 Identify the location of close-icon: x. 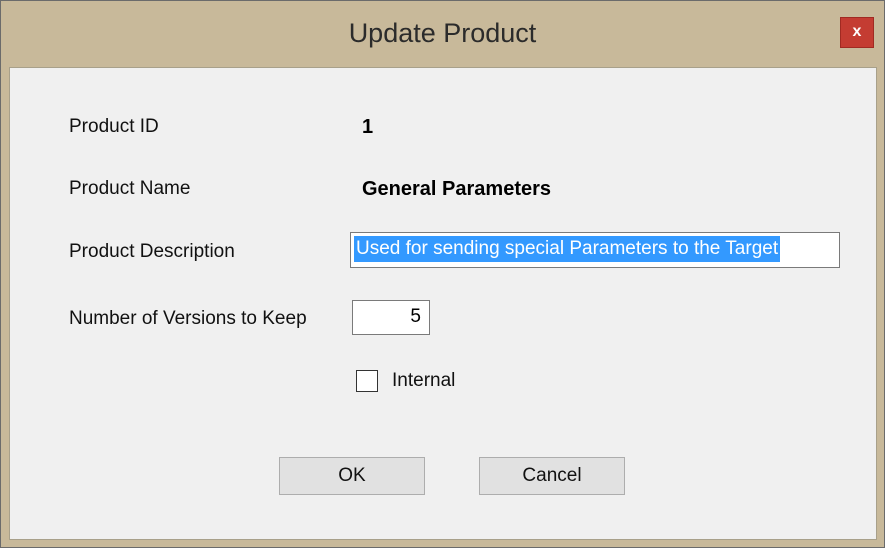
(857, 31).